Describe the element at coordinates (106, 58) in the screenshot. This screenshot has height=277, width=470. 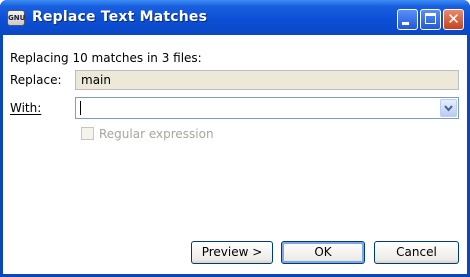
I see `summary-text: Replacing 10 matches in 3 files:` at that location.